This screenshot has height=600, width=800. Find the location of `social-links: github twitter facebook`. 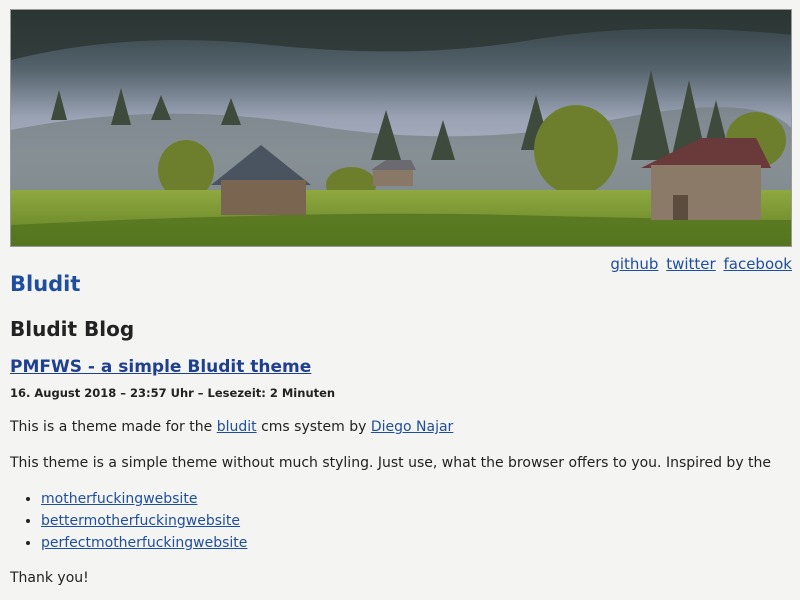

social-links: github twitter facebook is located at coordinates (699, 264).